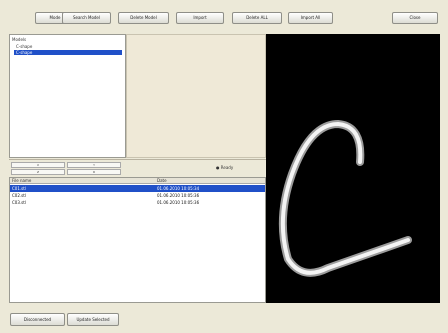  Describe the element at coordinates (68, 52) in the screenshot. I see `tree-node-selected: C-shape` at that location.